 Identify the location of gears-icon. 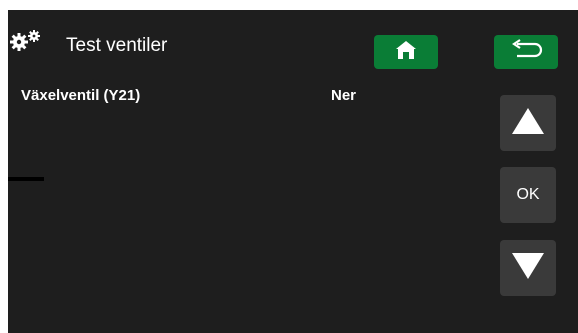
(27, 41).